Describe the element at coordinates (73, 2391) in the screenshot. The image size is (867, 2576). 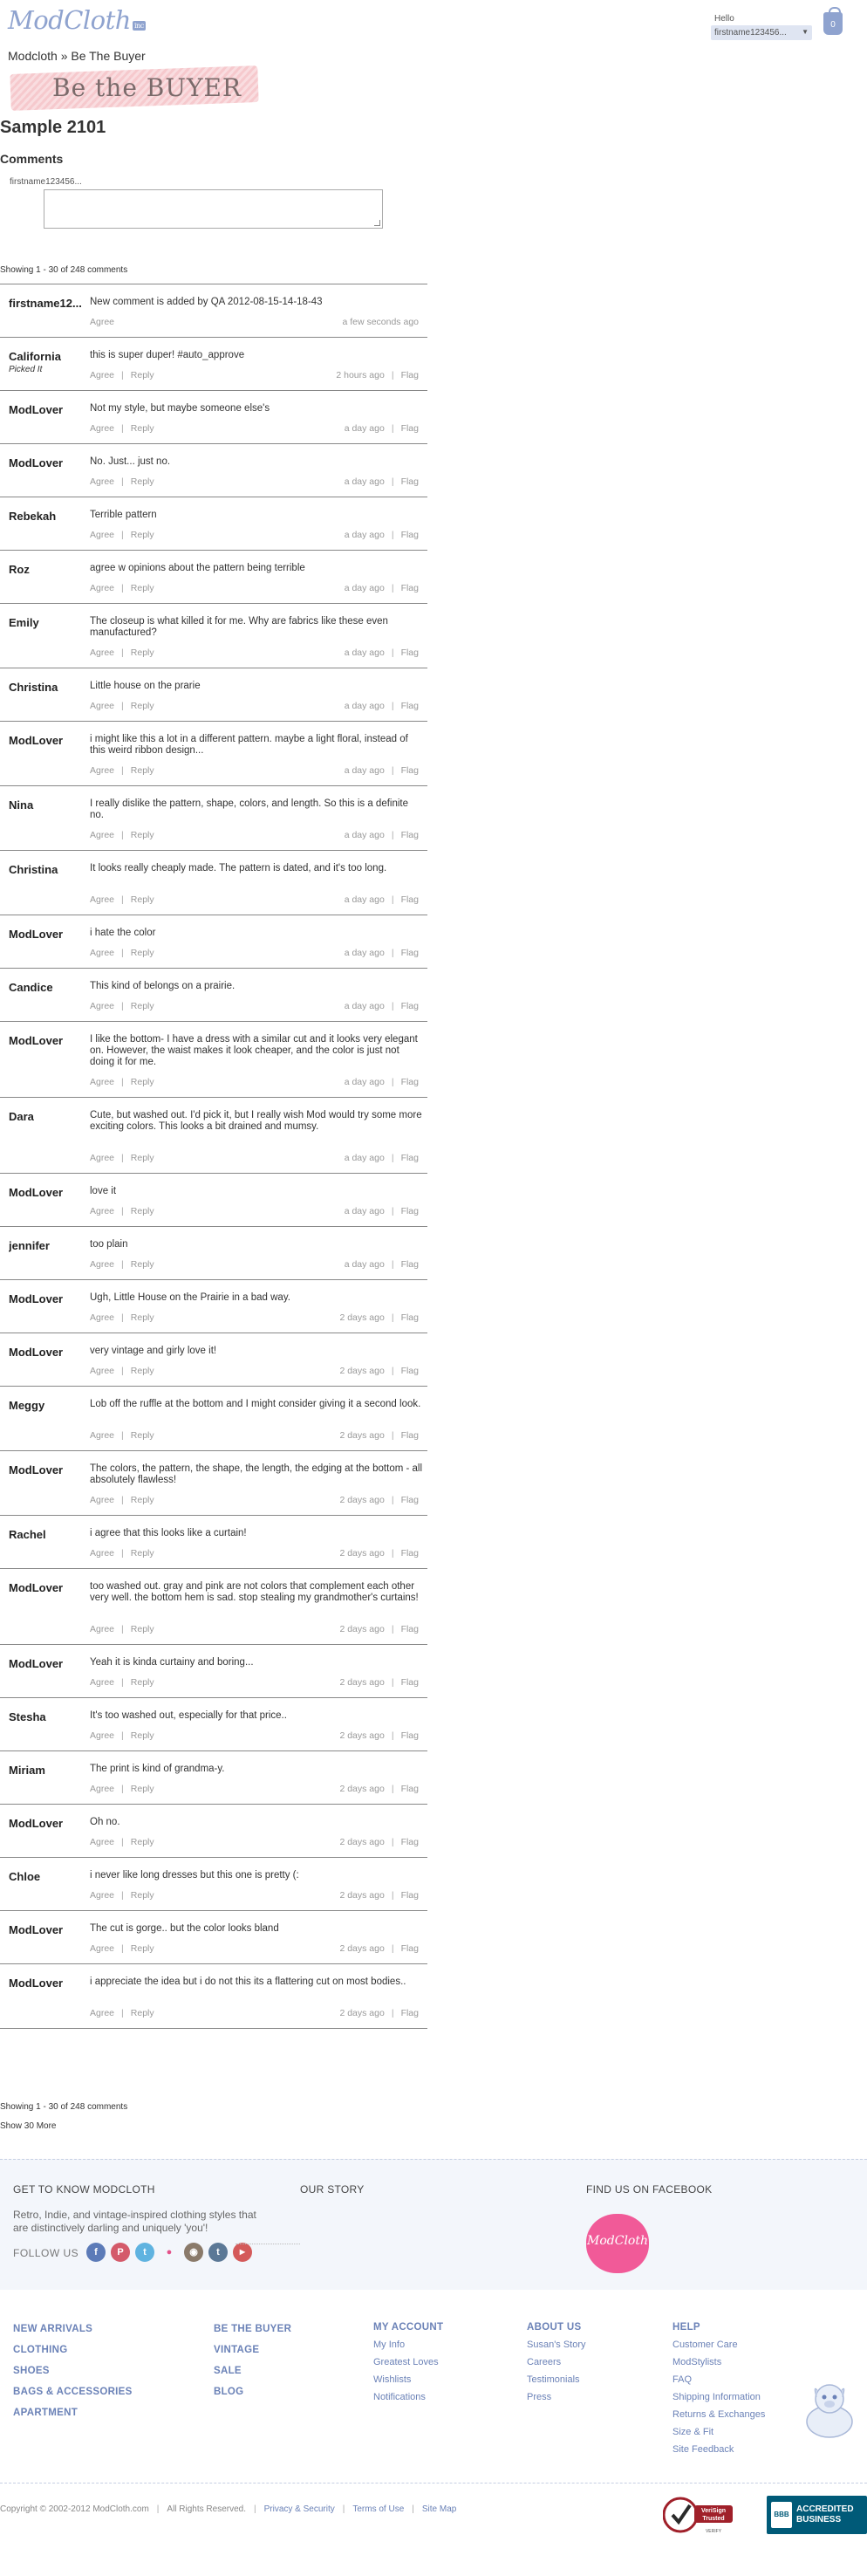
I see `footer-link: BAGS & ACCESSORIES` at that location.